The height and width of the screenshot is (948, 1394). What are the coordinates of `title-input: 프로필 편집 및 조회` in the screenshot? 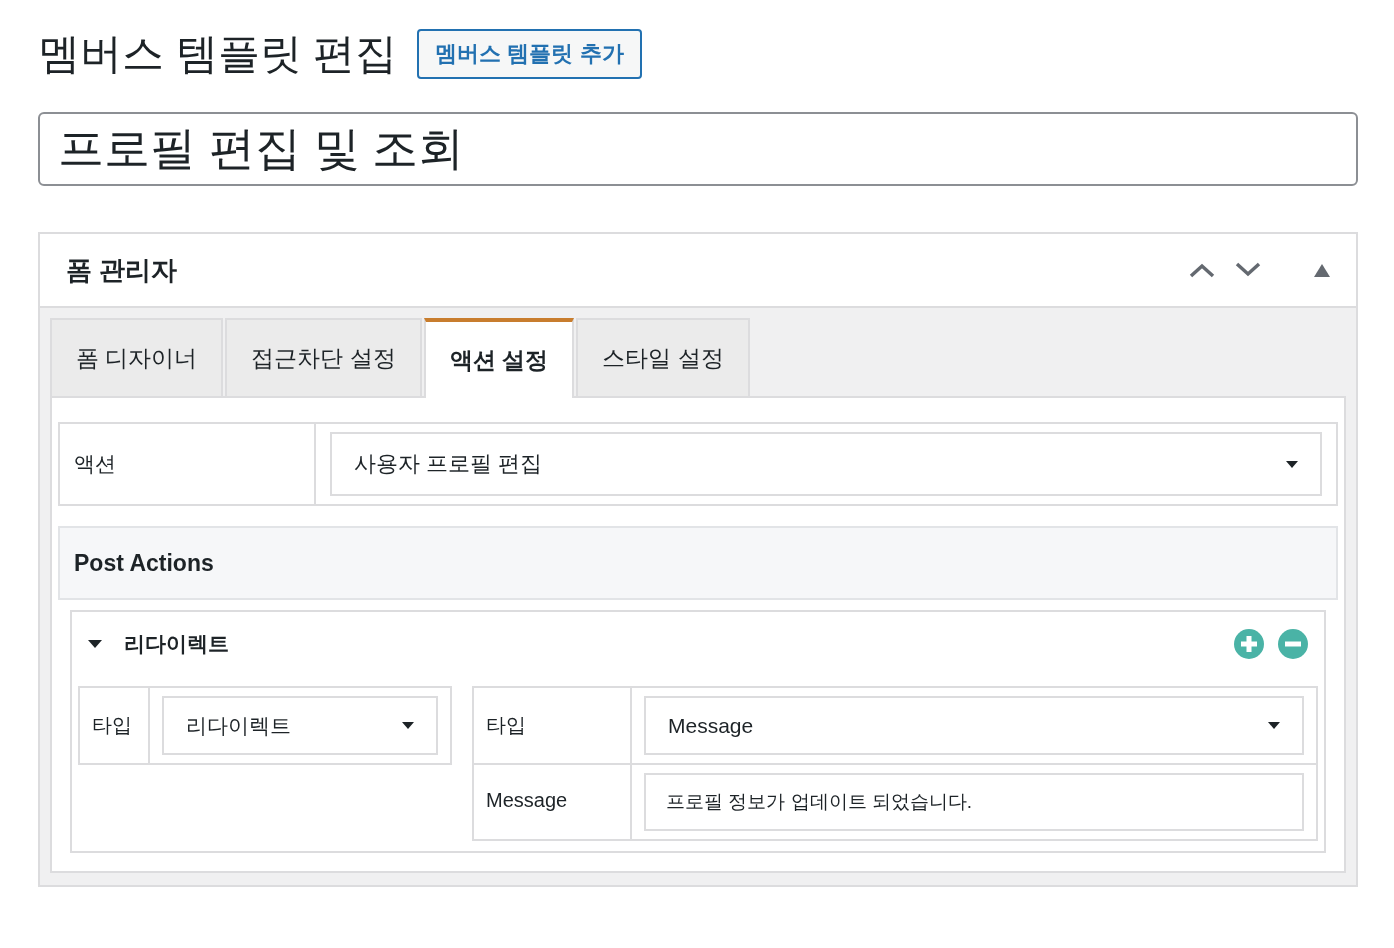 It's located at (698, 149).